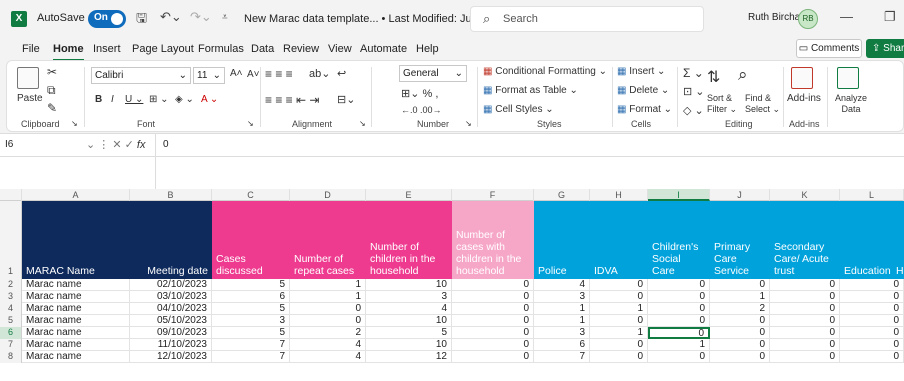 This screenshot has height=381, width=904. I want to click on bold-icon: B, so click(98, 99).